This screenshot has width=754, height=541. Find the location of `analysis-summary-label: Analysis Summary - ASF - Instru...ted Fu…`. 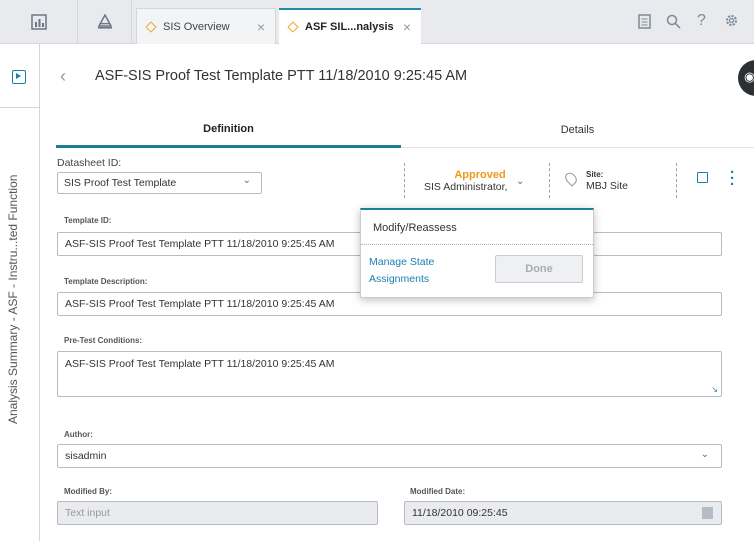

analysis-summary-label: Analysis Summary - ASF - Instru...ted Fu… is located at coordinates (13, 299).